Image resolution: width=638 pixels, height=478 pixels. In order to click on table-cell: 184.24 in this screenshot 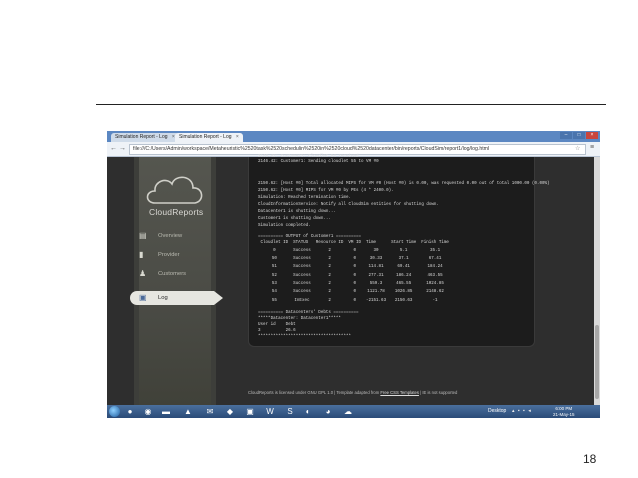, I will do `click(435, 267)`.